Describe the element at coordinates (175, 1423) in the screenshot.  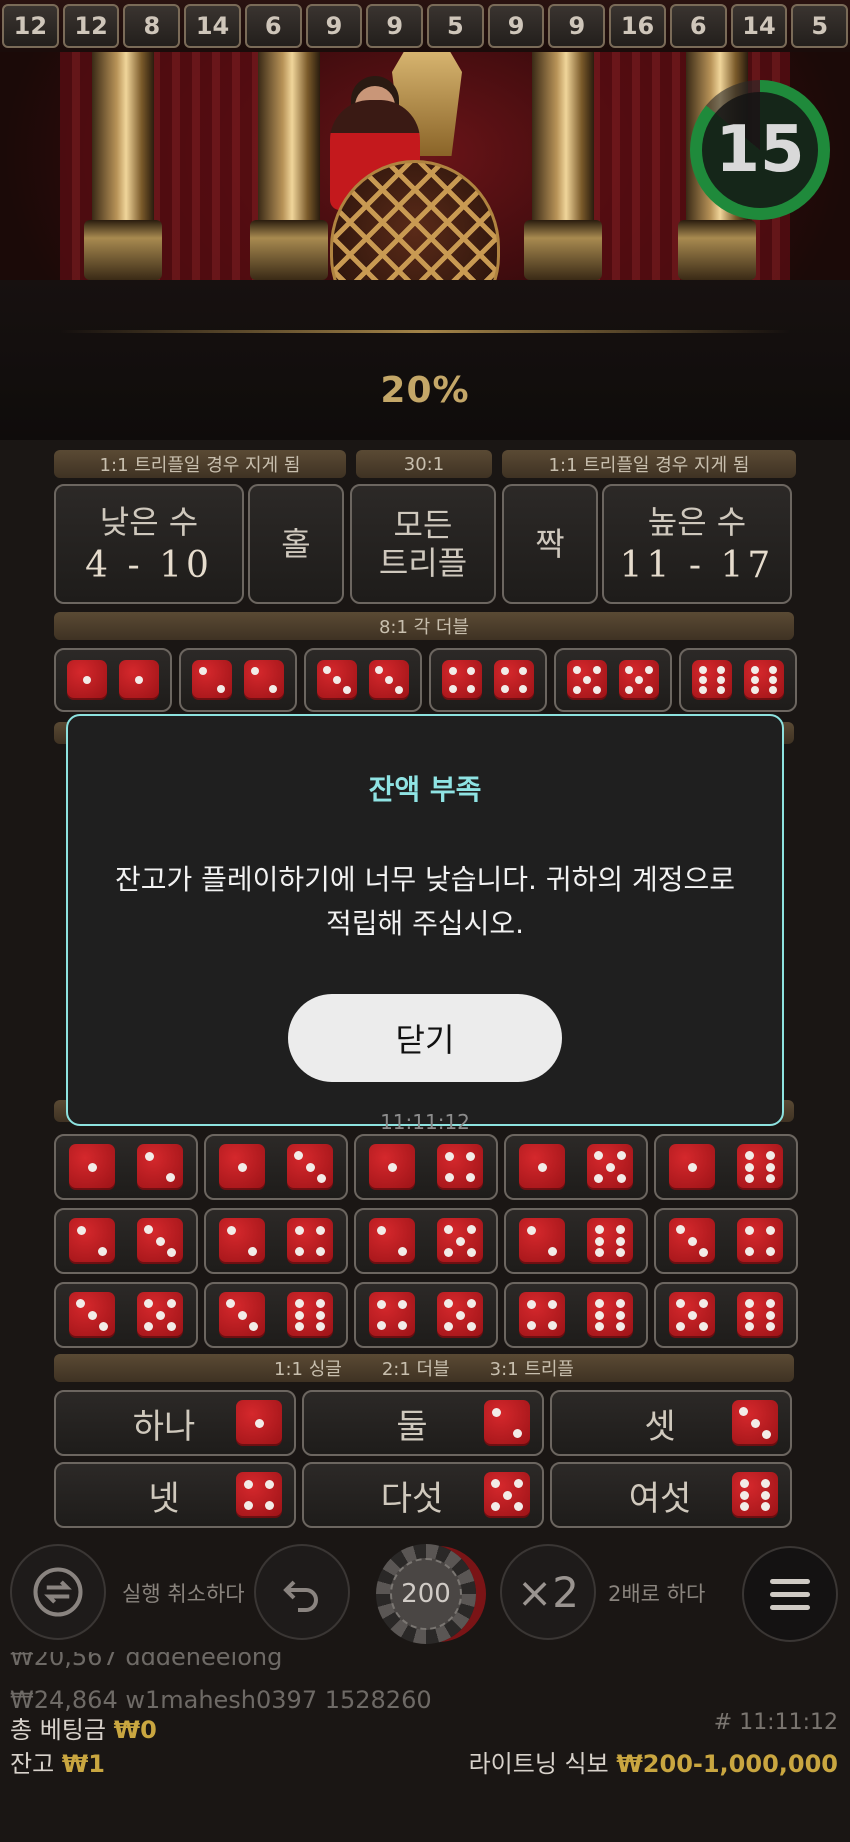
I see `bet-single-1: 하나` at that location.